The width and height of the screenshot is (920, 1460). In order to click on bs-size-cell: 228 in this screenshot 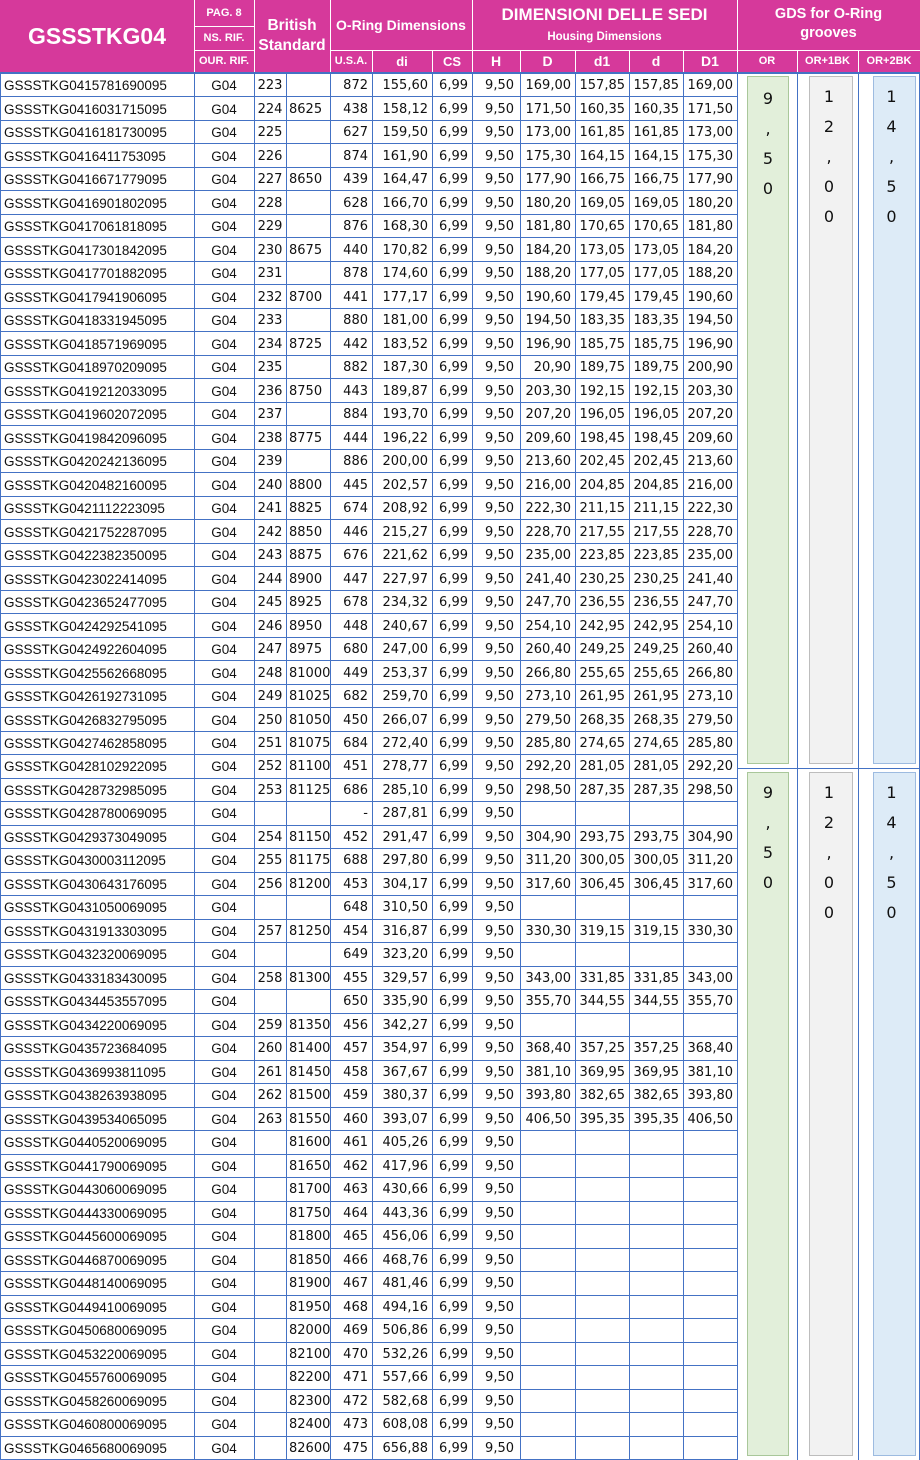, I will do `click(270, 203)`.